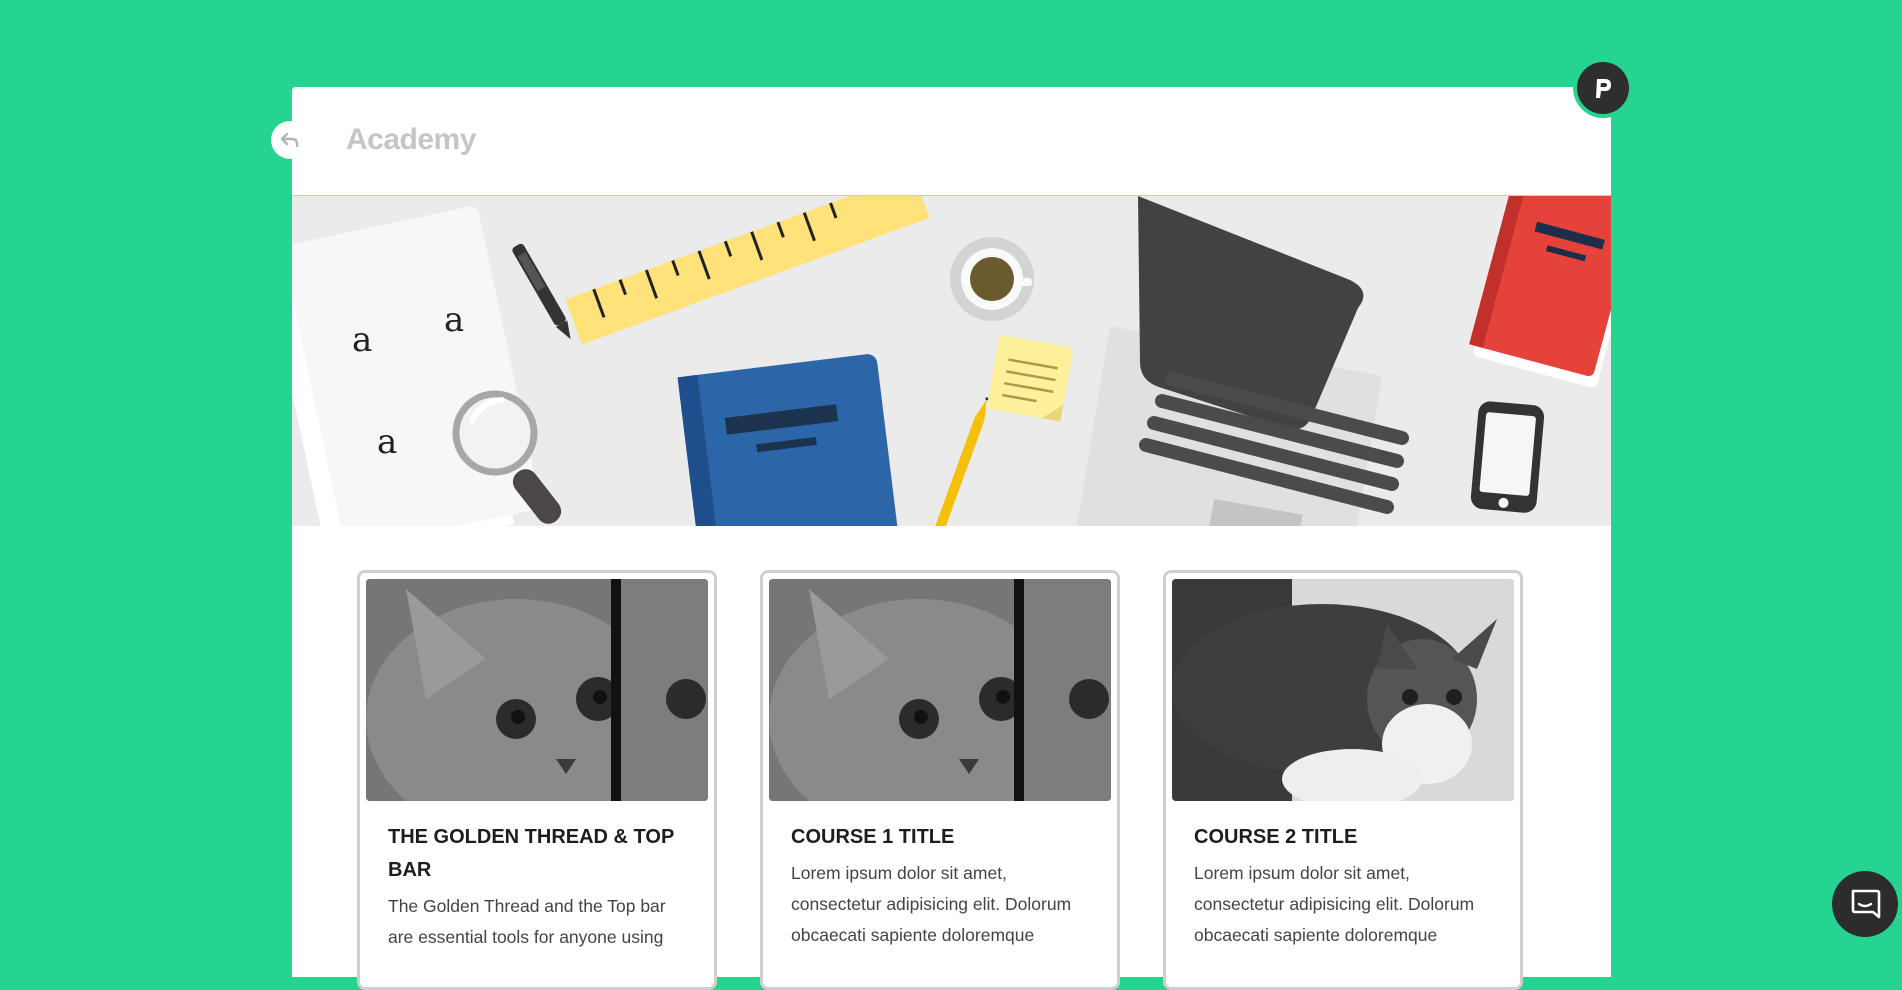 This screenshot has height=990, width=1902. I want to click on logo-badge, so click(1603, 88).